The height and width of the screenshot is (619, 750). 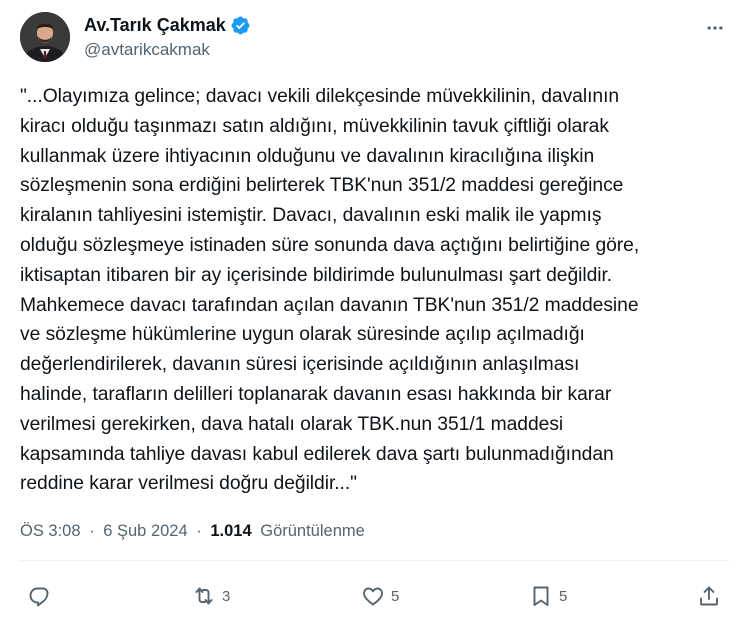 I want to click on reply-icon, so click(x=39, y=597).